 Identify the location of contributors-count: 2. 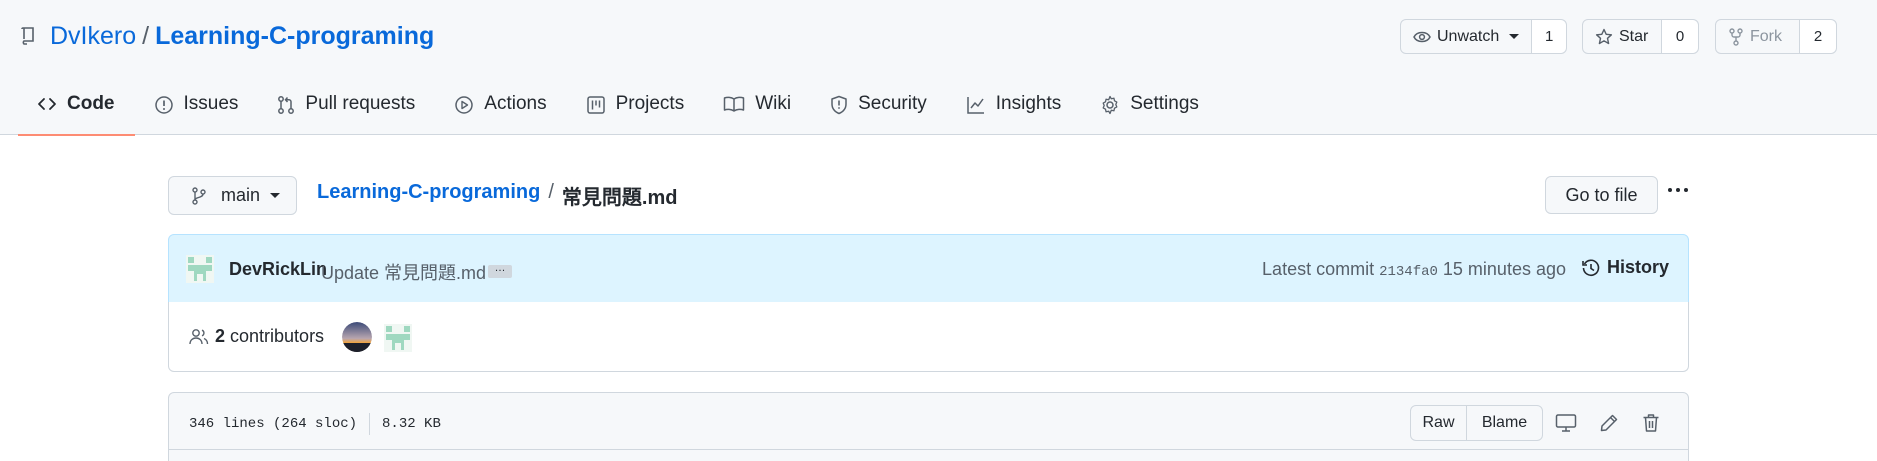
(220, 336).